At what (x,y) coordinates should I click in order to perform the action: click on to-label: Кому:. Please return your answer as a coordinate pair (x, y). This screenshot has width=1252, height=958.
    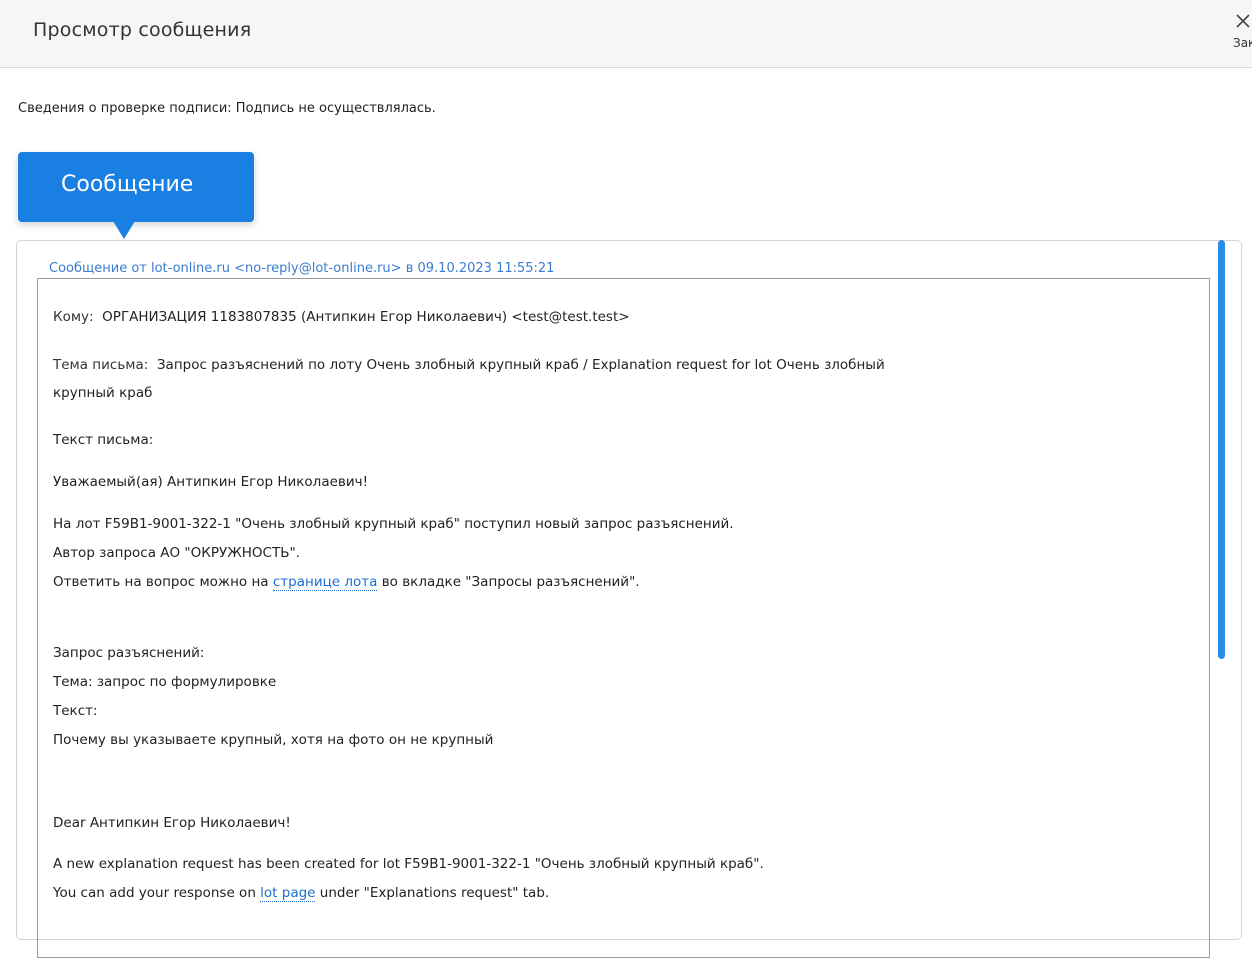
    Looking at the image, I should click on (73, 317).